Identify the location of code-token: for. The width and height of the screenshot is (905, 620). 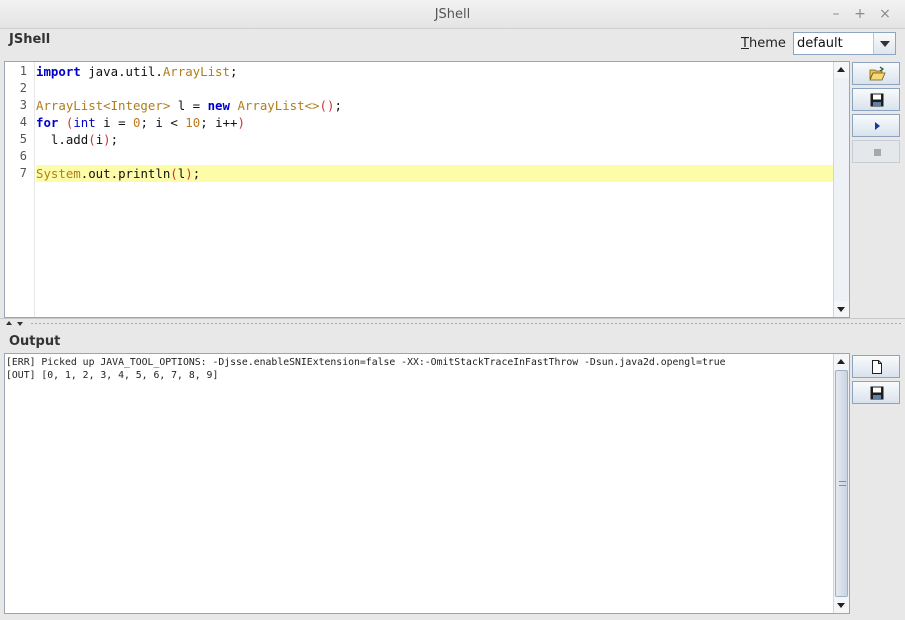
(47, 122).